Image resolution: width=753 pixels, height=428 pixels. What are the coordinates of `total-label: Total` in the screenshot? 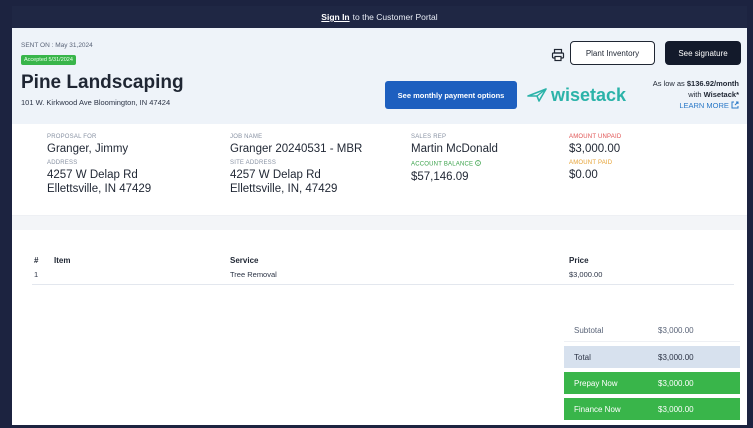 It's located at (582, 357).